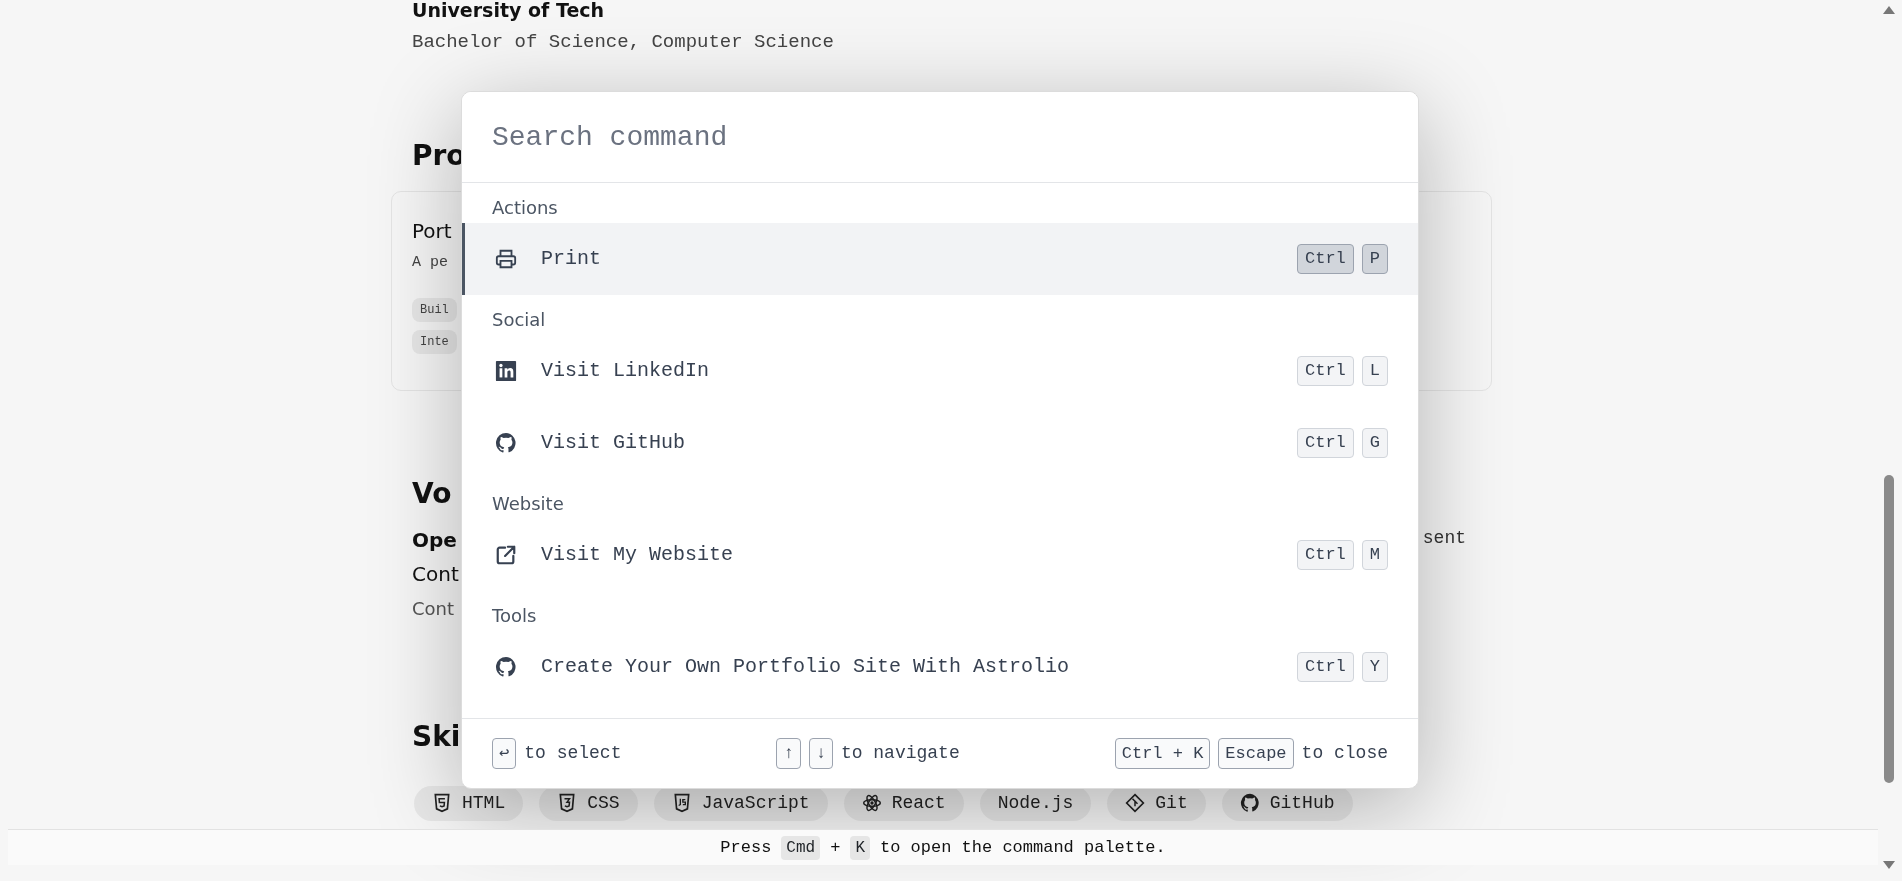 This screenshot has width=1902, height=881. I want to click on hint-text: to select, so click(573, 753).